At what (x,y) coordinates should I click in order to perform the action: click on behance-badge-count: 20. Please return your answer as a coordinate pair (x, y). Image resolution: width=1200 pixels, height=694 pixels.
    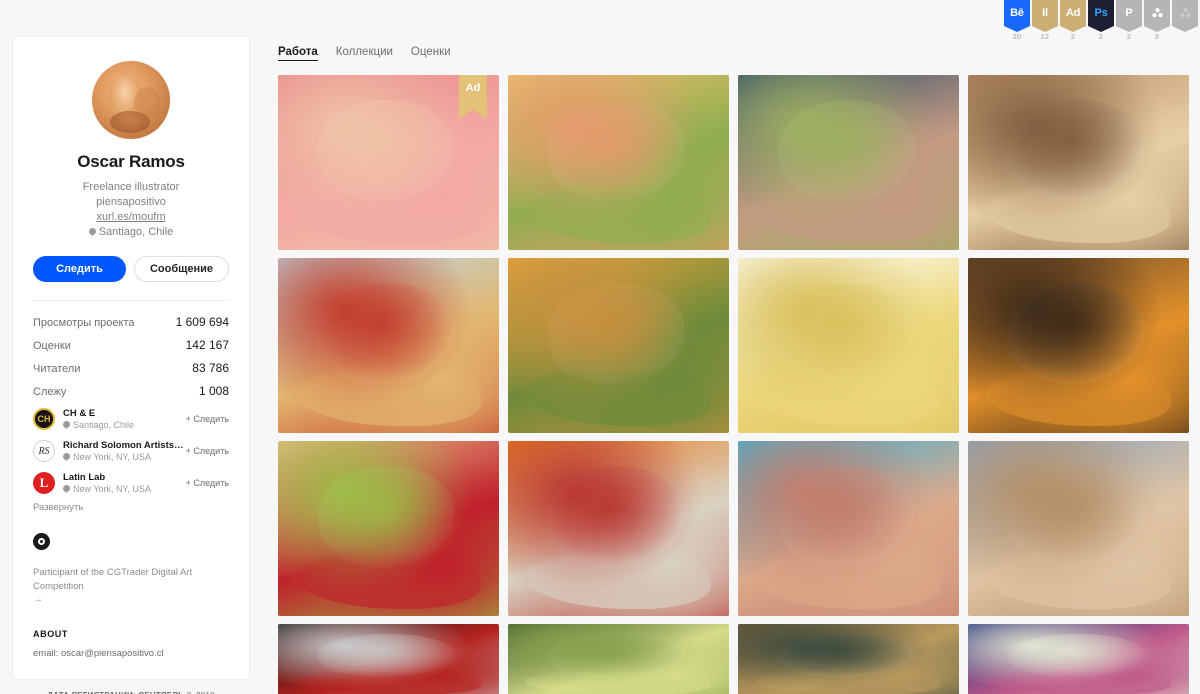
    Looking at the image, I should click on (1017, 37).